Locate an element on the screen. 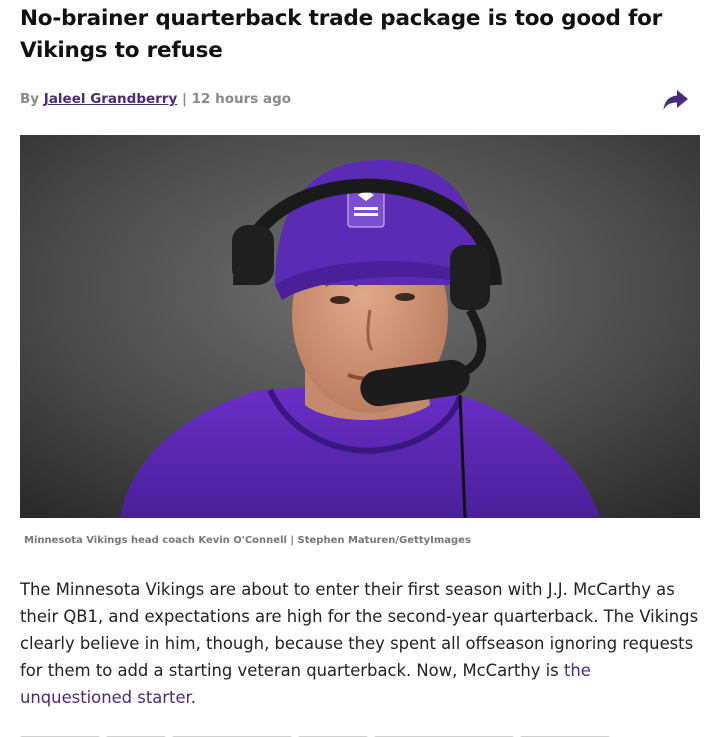 This screenshot has height=737, width=720. byline-prefix: By is located at coordinates (30, 99).